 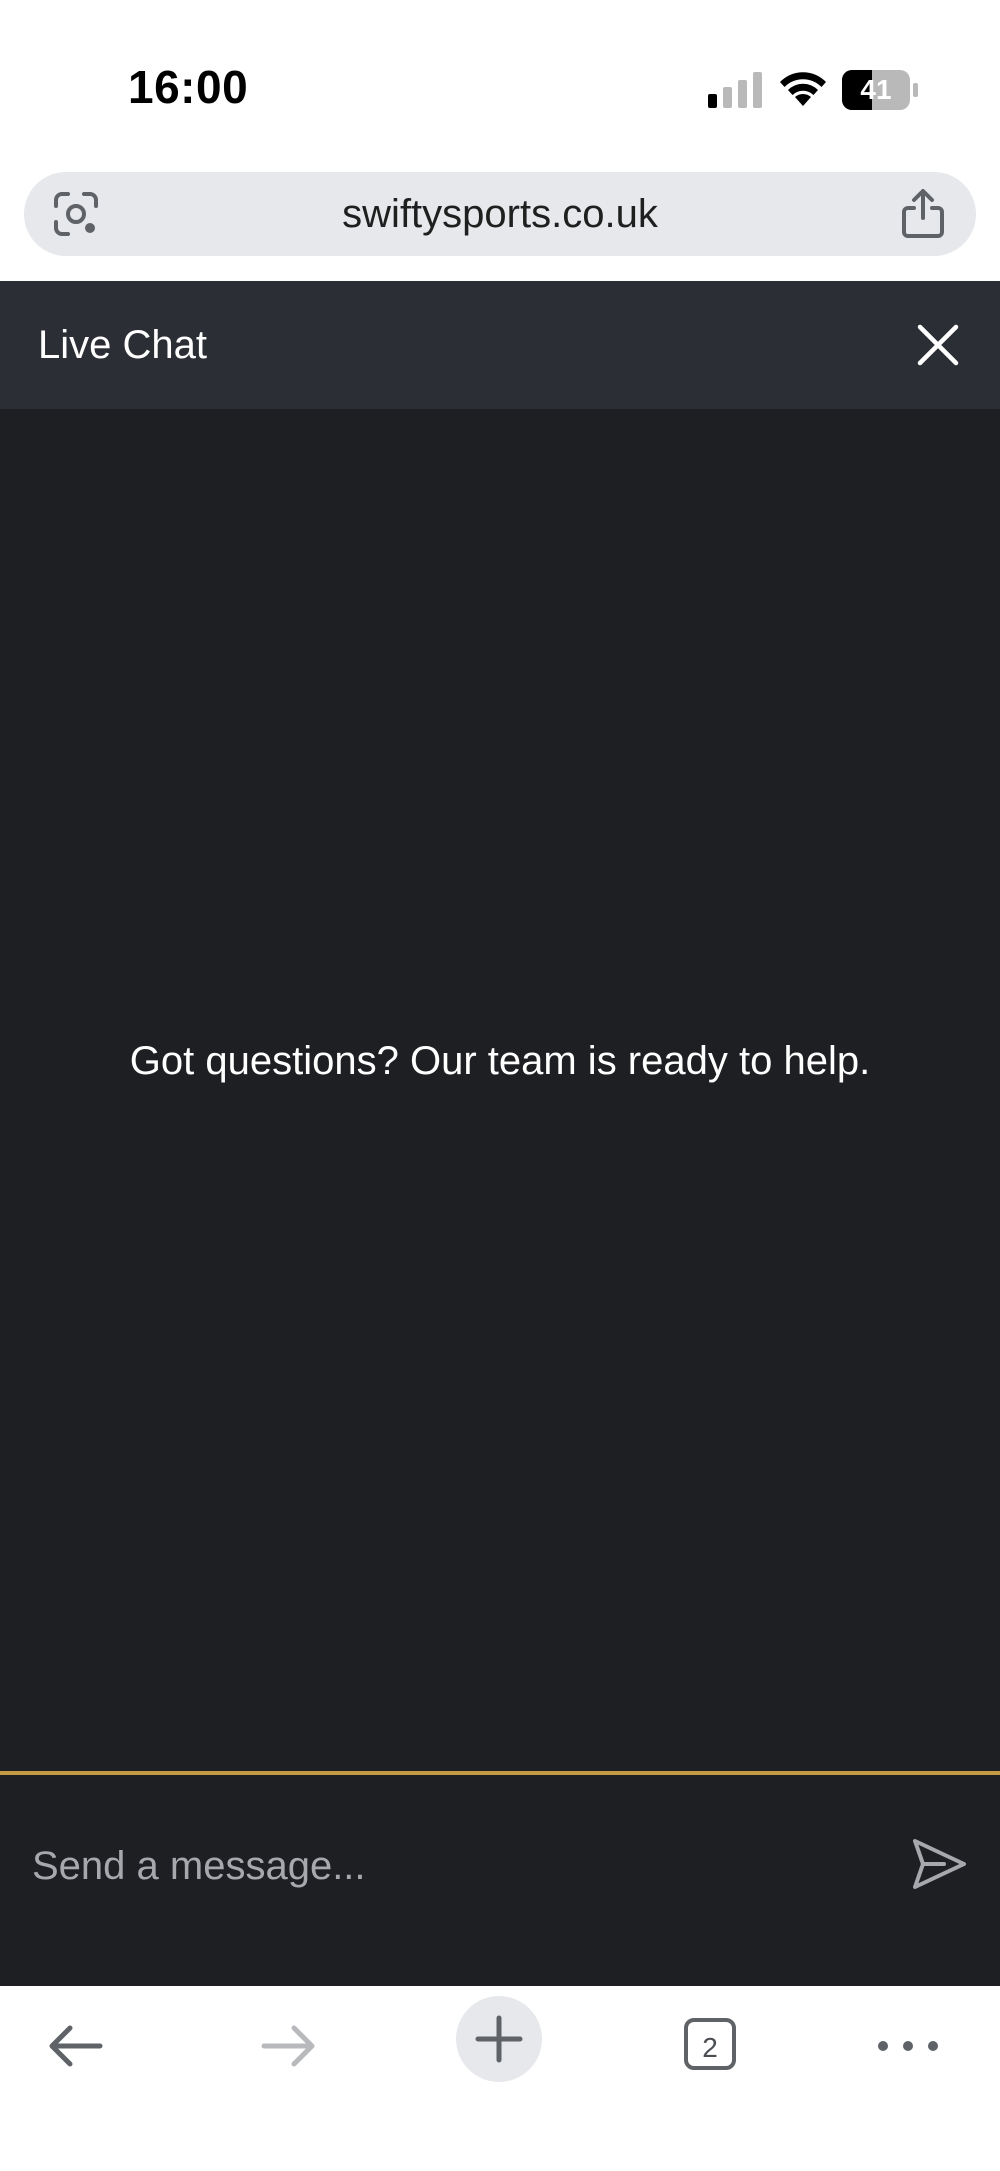 I want to click on chat-title: Live Chat, so click(x=122, y=345).